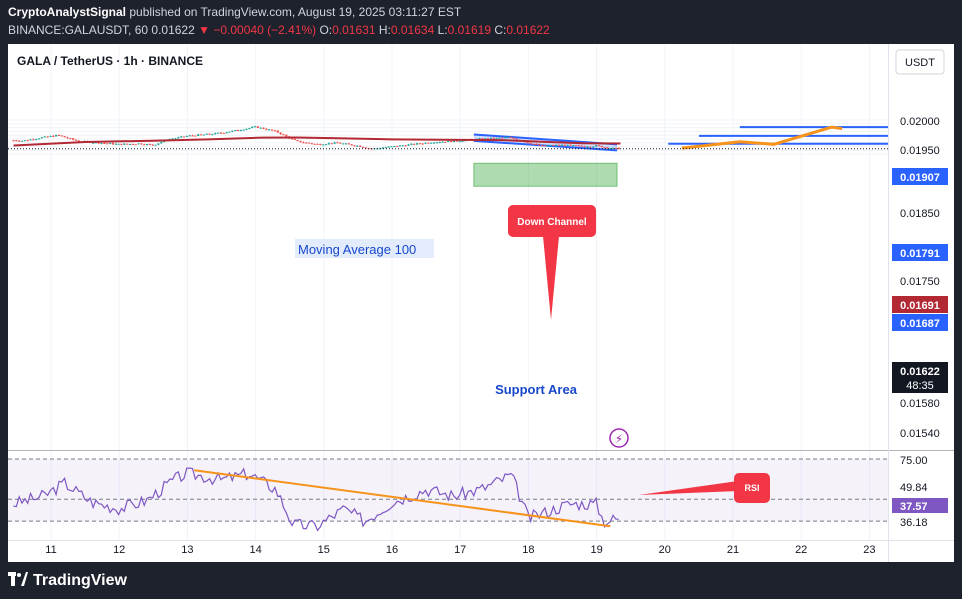  I want to click on price-change: −0.00040 (−2.41%), so click(265, 30).